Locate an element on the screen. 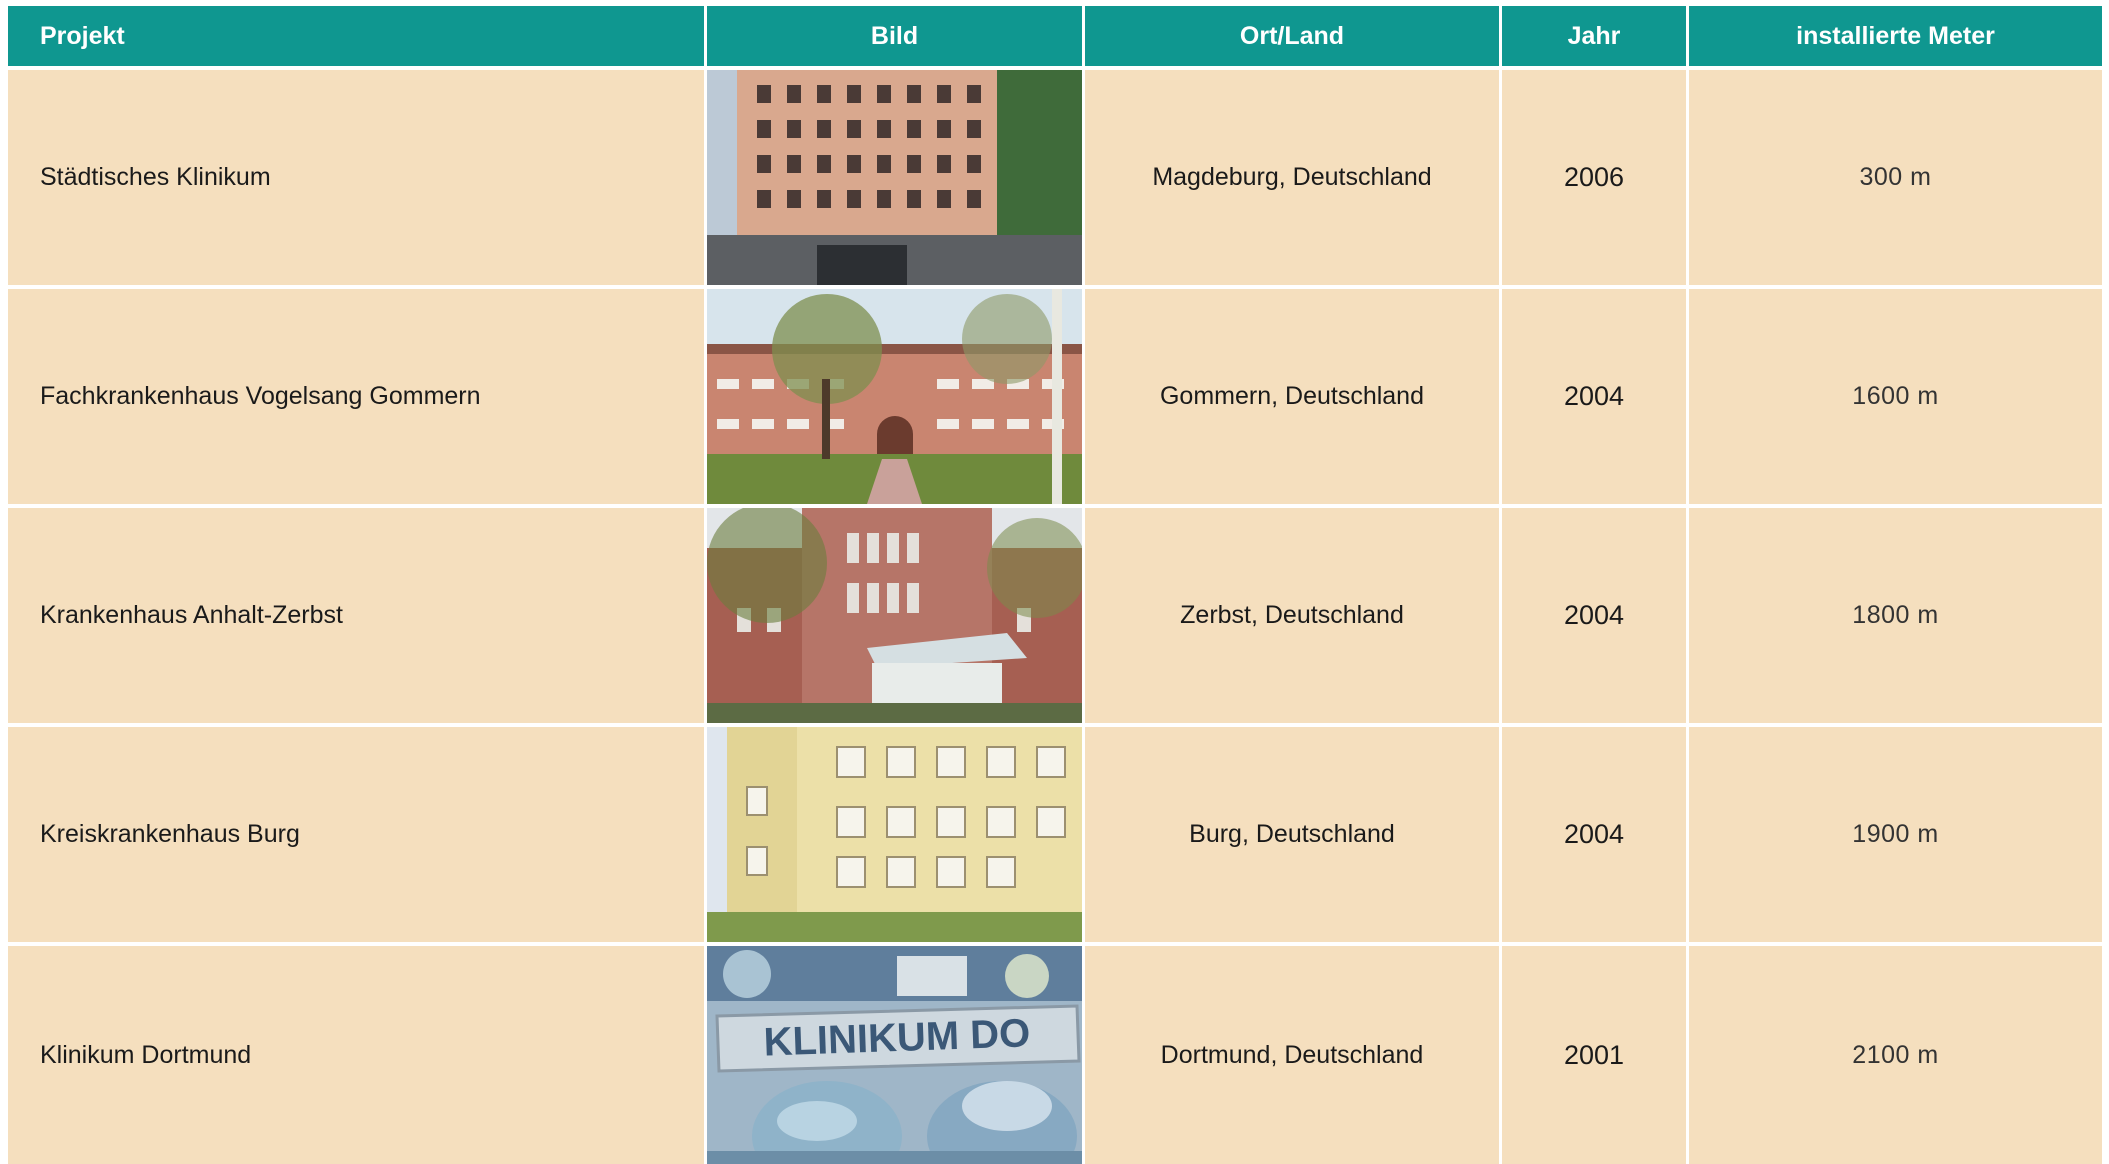 This screenshot has width=2109, height=1164. cell-projekt: Städtisches Klinikum is located at coordinates (356, 177).